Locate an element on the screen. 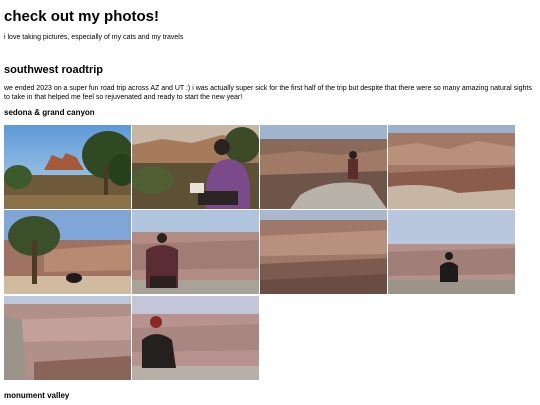 The width and height of the screenshot is (540, 405). sedona-trees-photo is located at coordinates (67, 167).